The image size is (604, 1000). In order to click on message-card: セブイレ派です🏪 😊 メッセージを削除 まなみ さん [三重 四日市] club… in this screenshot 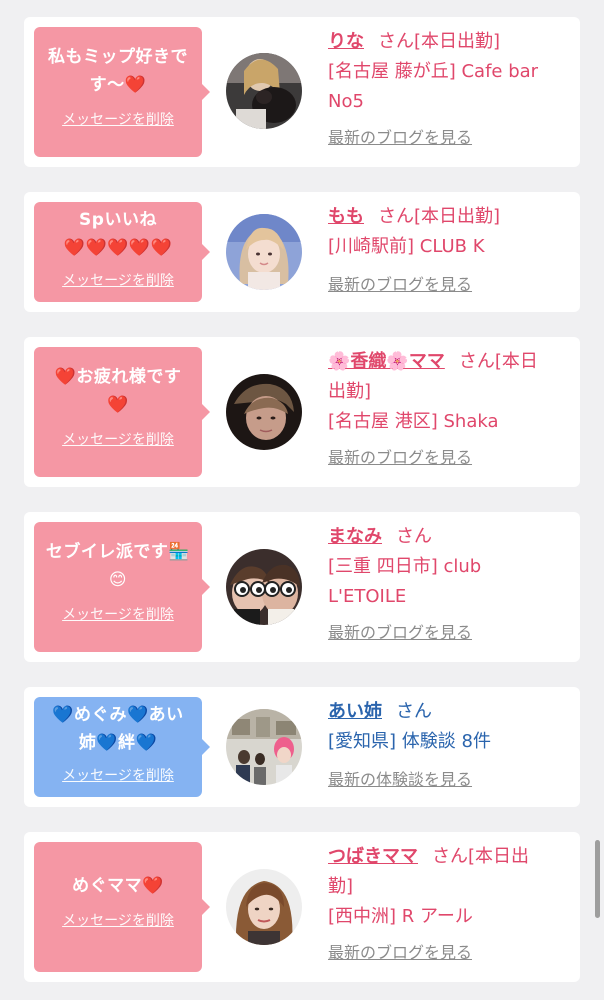, I will do `click(302, 587)`.